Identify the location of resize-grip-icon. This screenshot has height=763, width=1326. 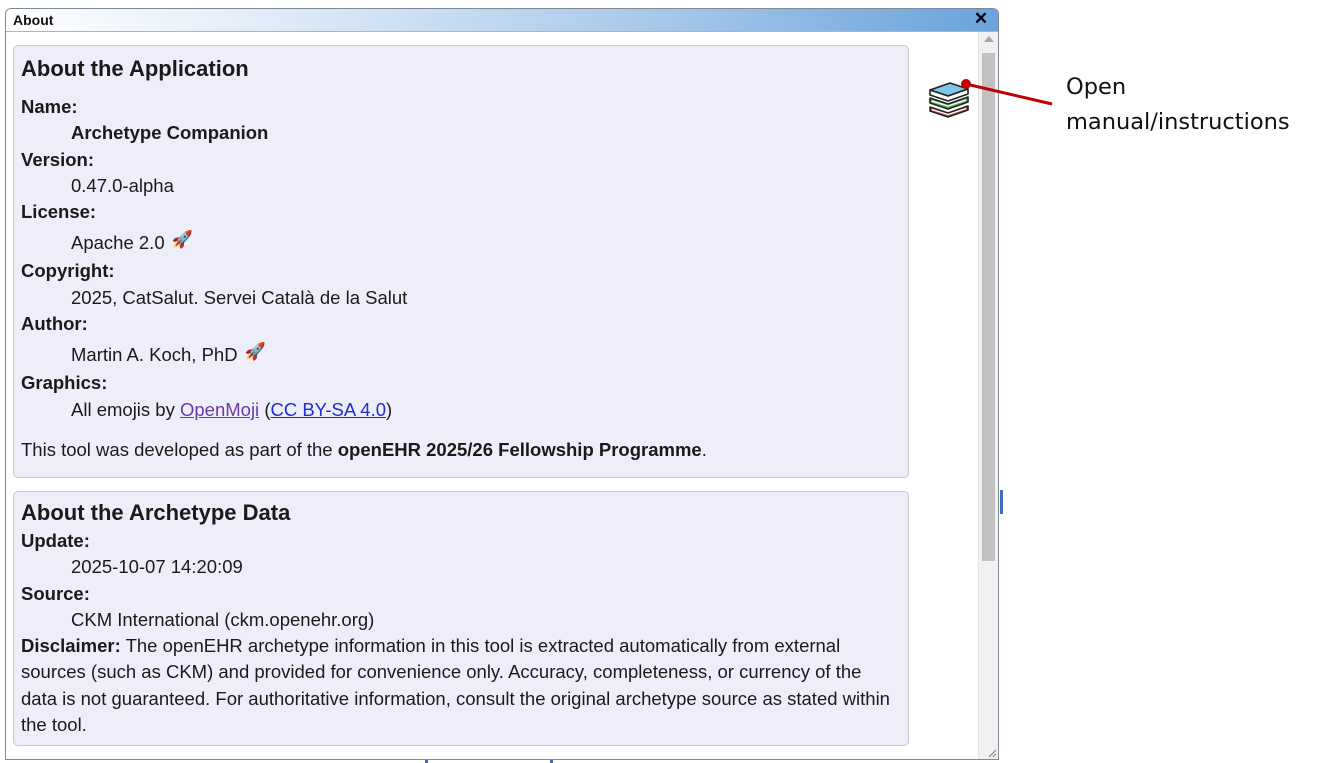
(991, 752).